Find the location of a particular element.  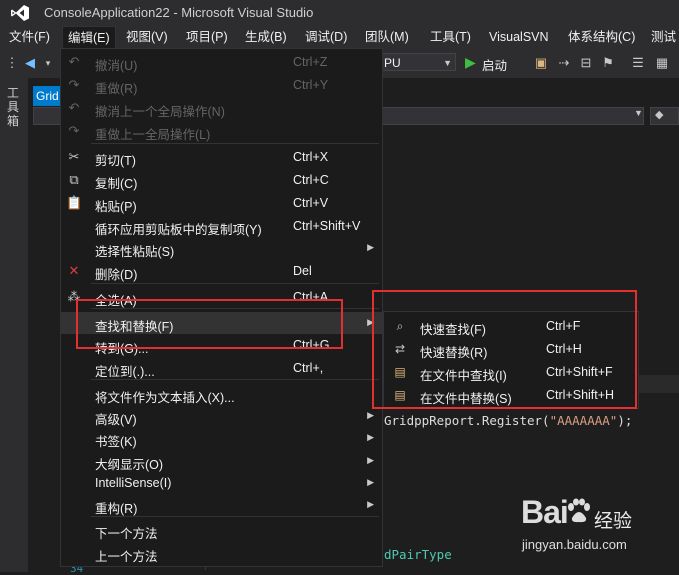

bookmark-icon: ⚑ is located at coordinates (608, 63).